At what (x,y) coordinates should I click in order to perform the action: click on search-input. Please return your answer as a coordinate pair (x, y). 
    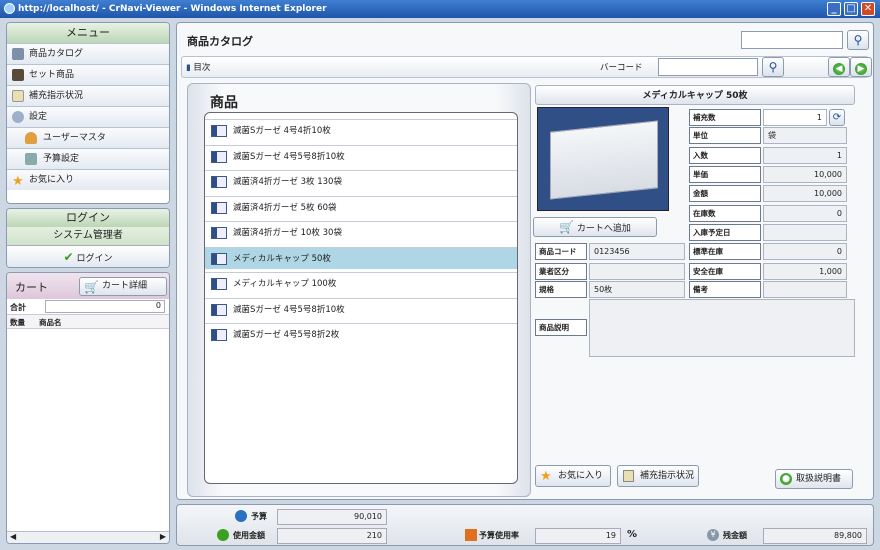
    Looking at the image, I should click on (792, 40).